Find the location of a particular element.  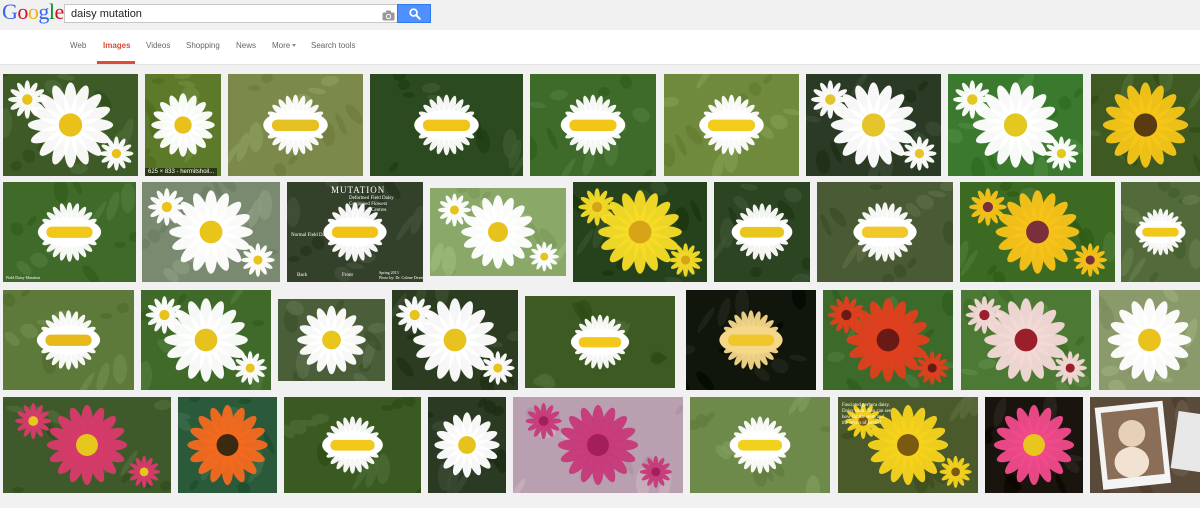

tab-videos: Videos is located at coordinates (158, 45).